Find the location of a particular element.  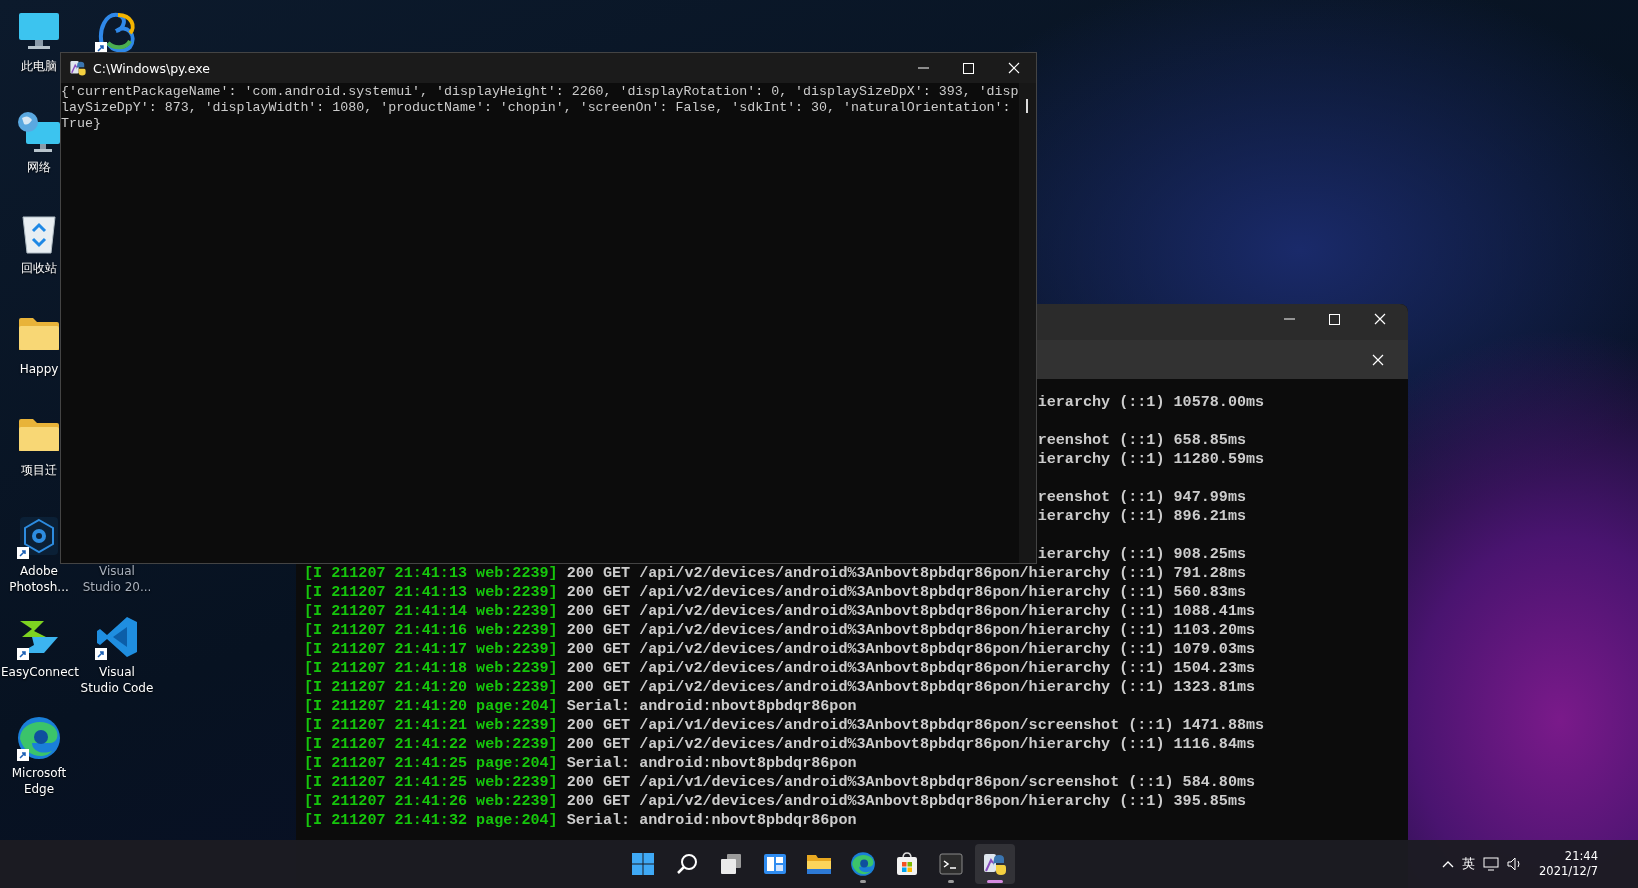

log-message: 200 GET /api/v1/devices/android%3Anbovt8pbdqr86pon/screenshot (::1) 584.80ms is located at coordinates (911, 782).